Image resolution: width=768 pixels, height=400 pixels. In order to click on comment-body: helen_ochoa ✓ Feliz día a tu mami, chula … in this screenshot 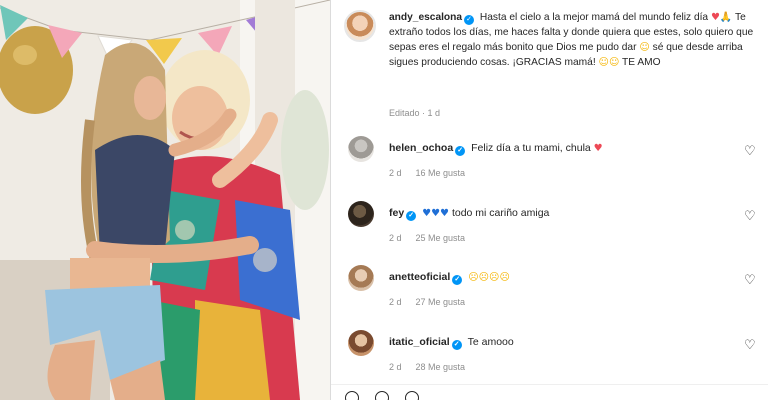, I will do `click(496, 149)`.